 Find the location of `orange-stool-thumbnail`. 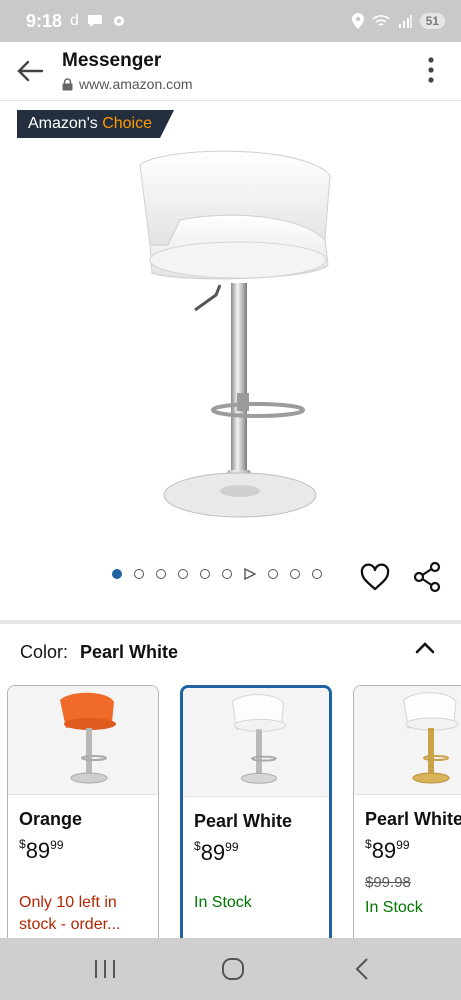

orange-stool-thumbnail is located at coordinates (88, 738).